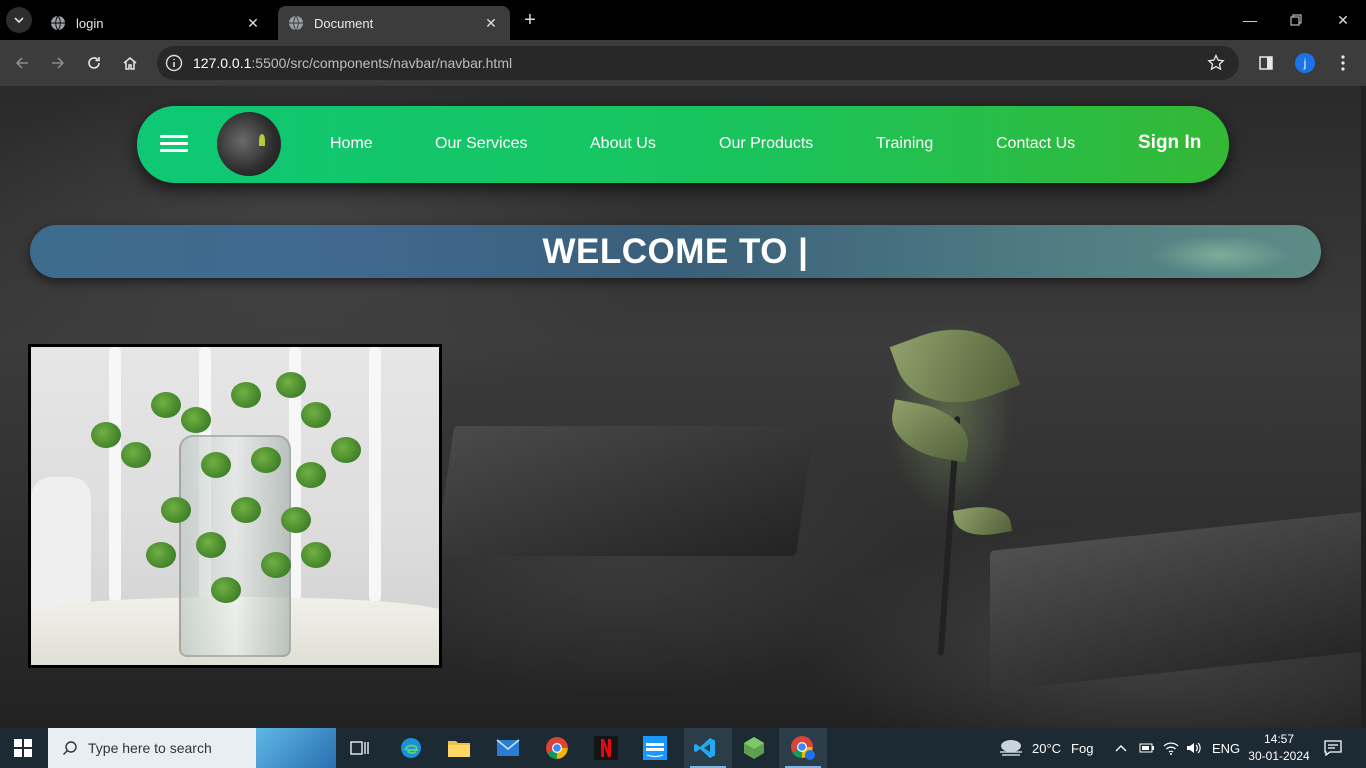 The width and height of the screenshot is (1366, 768). I want to click on fog-cloud-icon, so click(1011, 748).